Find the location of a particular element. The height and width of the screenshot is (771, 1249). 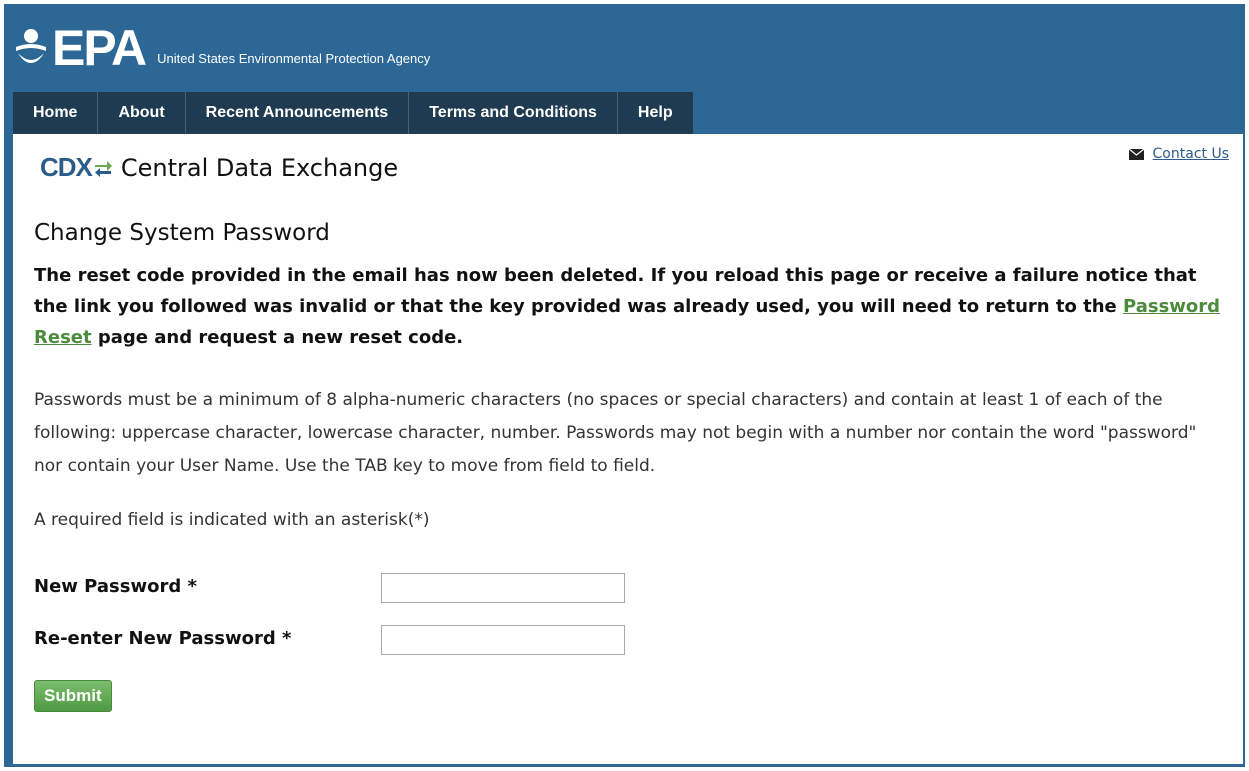

contact-us-link: Contact Us is located at coordinates (1191, 154).